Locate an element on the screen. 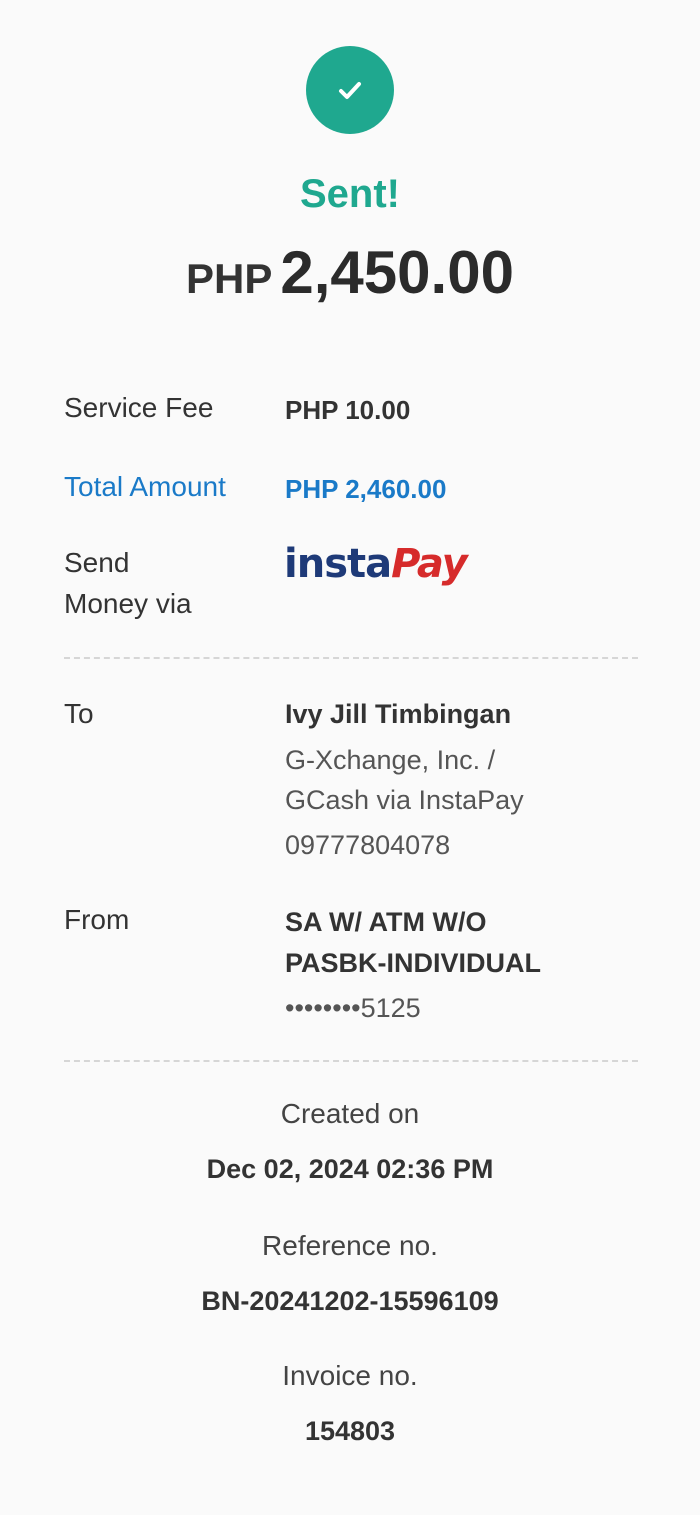  recipient-bank-line2: GCash via InstaPay is located at coordinates (404, 800).